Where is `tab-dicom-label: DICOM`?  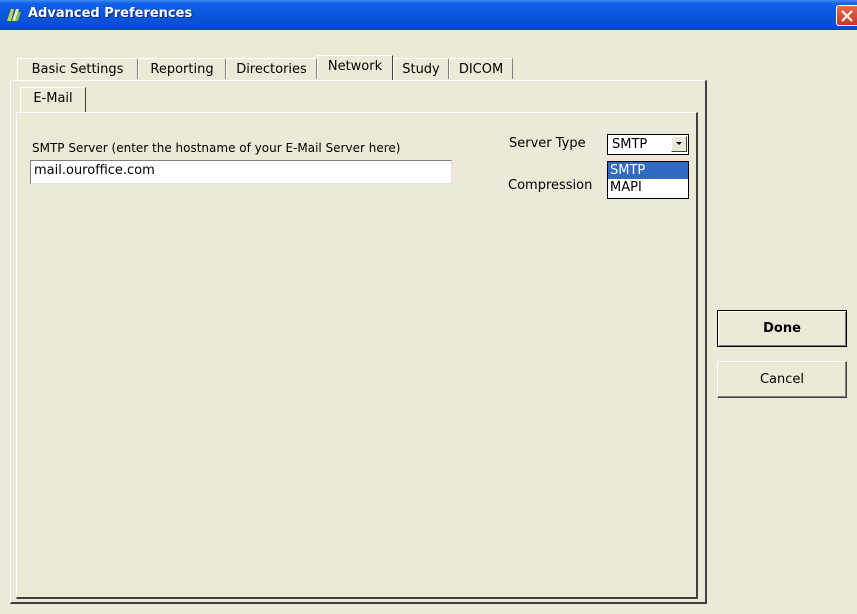 tab-dicom-label: DICOM is located at coordinates (481, 69).